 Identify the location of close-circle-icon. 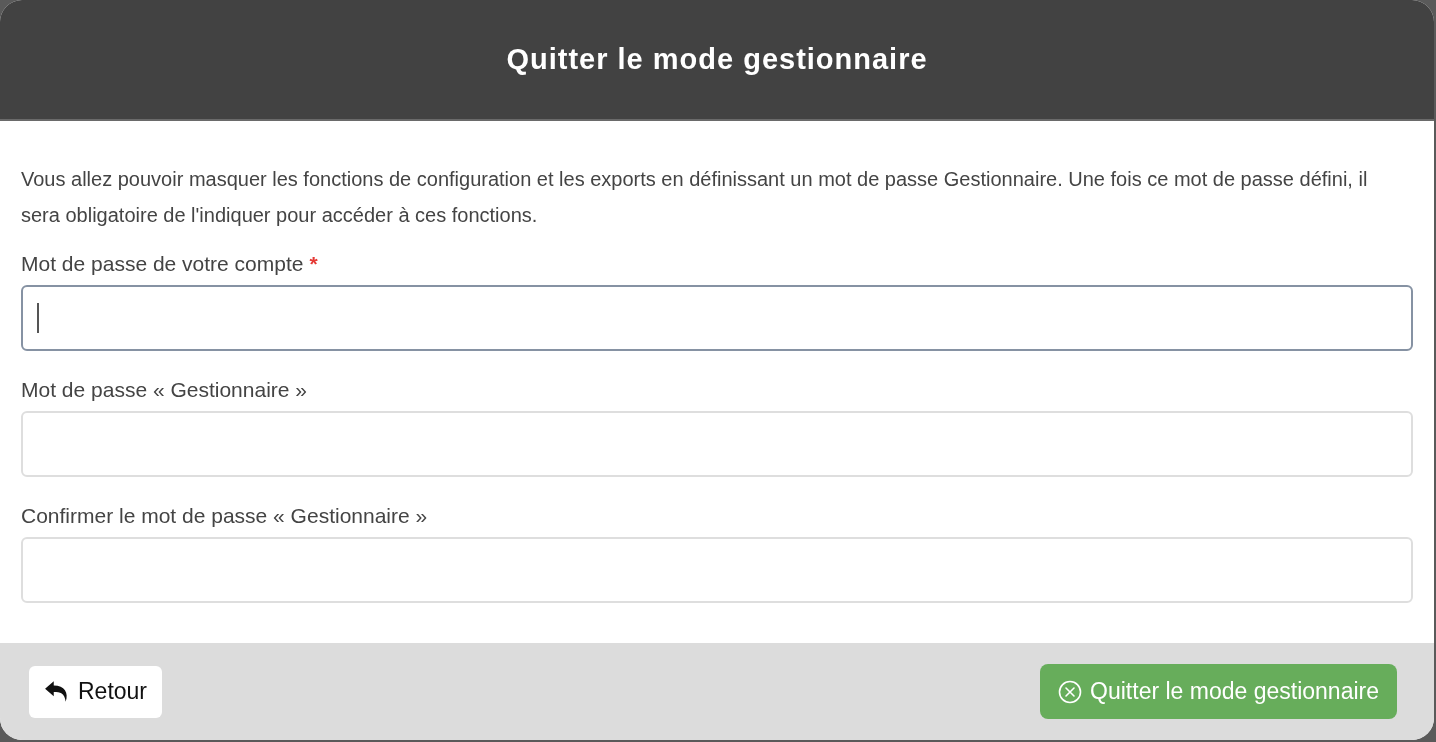
(1070, 691).